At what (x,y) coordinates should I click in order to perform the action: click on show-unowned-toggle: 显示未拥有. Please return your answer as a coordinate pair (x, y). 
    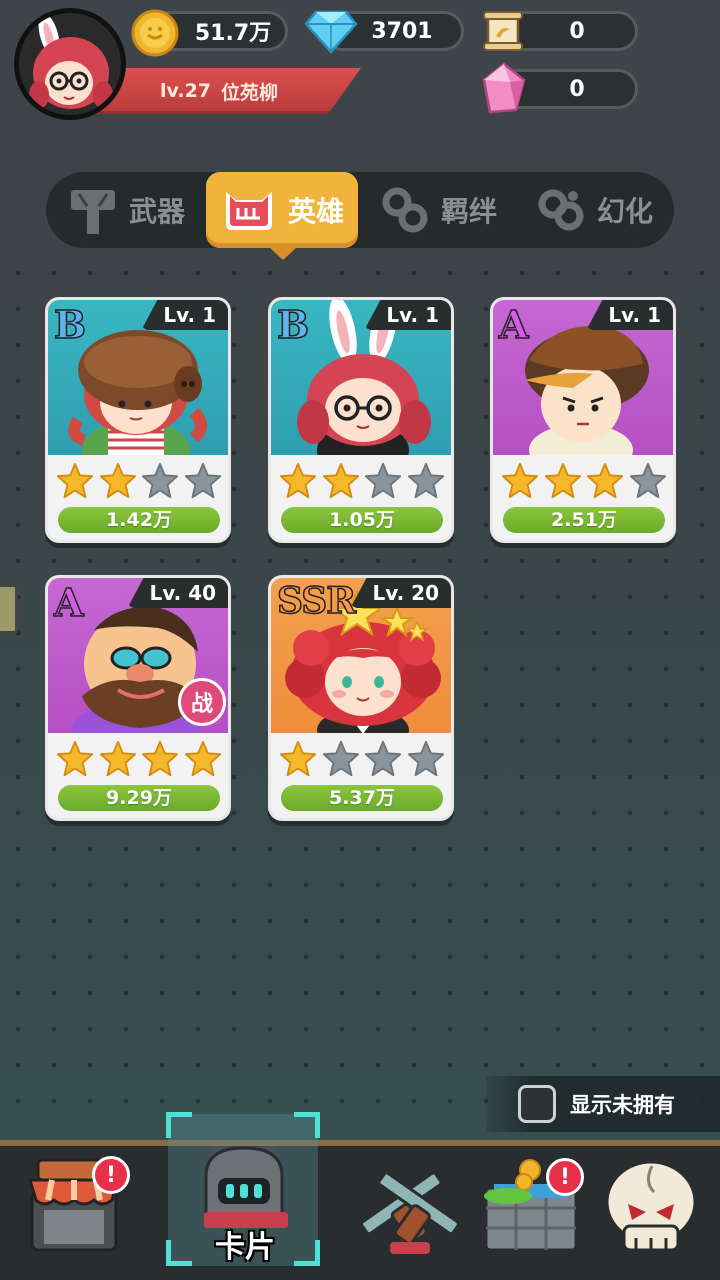
    Looking at the image, I should click on (603, 1104).